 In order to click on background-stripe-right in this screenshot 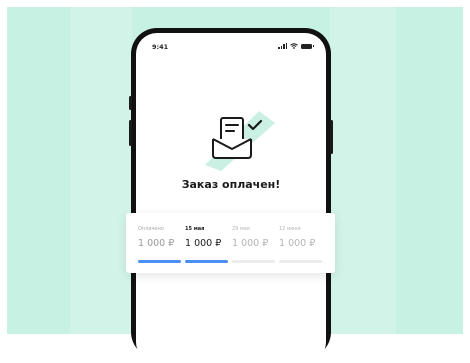, I will do `click(363, 170)`.